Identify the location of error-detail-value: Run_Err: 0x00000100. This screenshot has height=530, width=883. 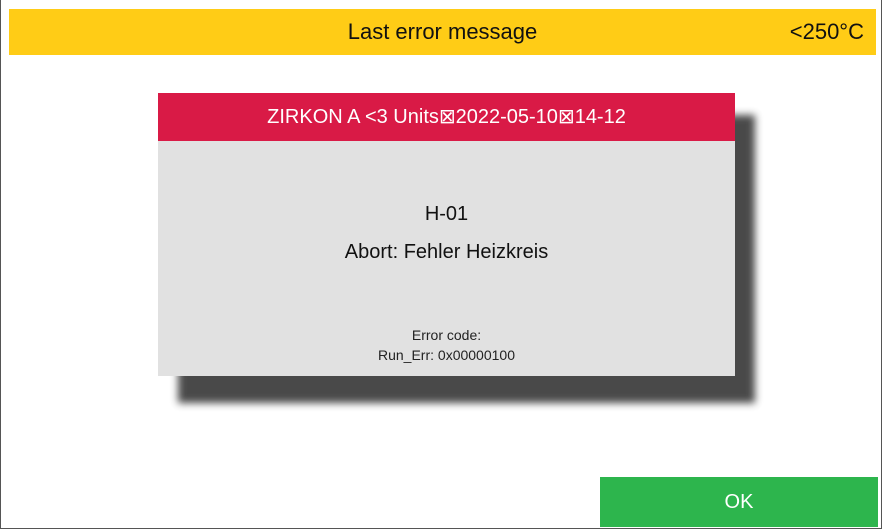
(446, 355).